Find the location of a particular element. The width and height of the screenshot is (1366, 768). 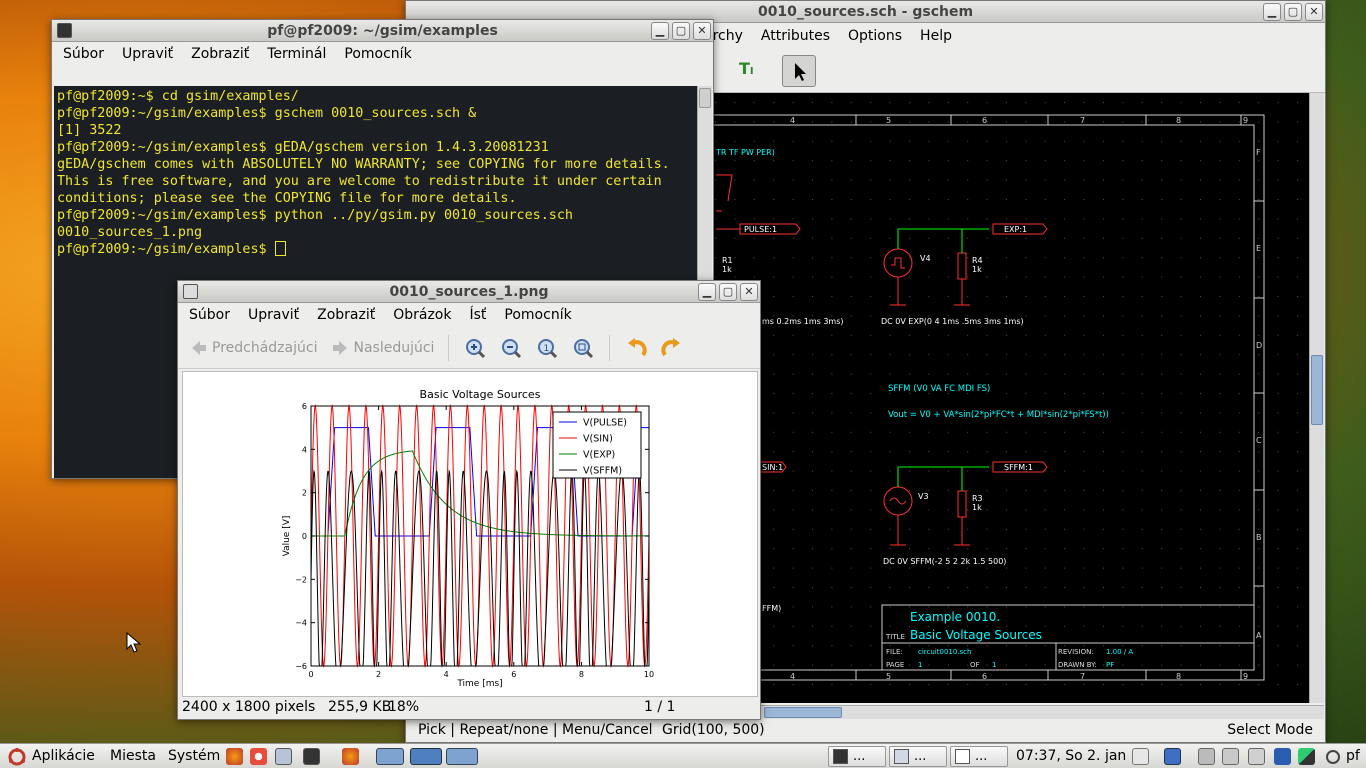

menu-help: Help is located at coordinates (936, 36).